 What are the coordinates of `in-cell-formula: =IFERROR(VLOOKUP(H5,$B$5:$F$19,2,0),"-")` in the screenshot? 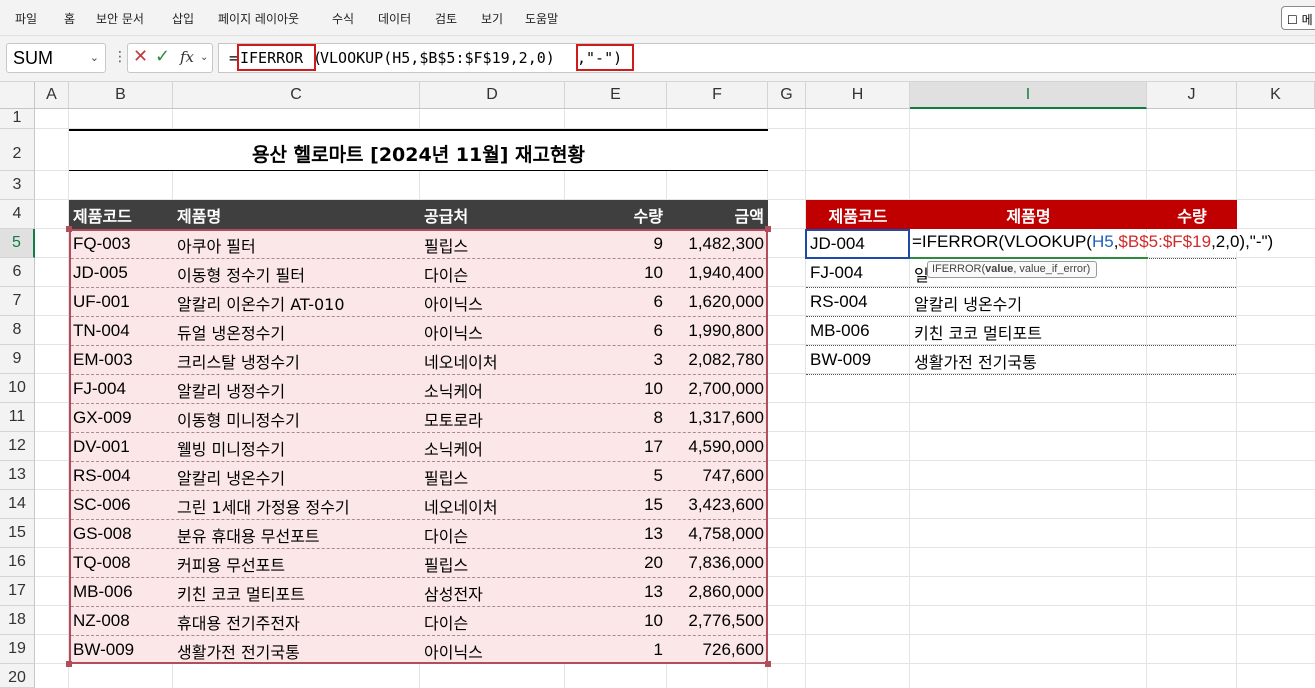 It's located at (1095, 242).